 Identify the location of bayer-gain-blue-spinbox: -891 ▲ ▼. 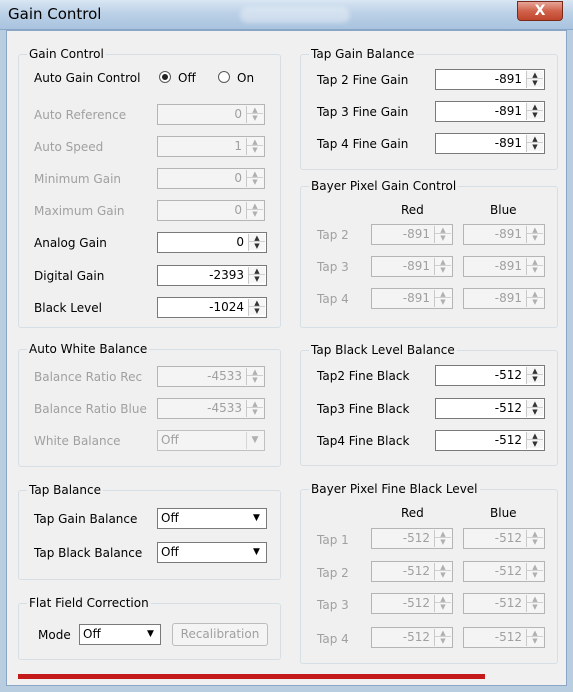
(504, 266).